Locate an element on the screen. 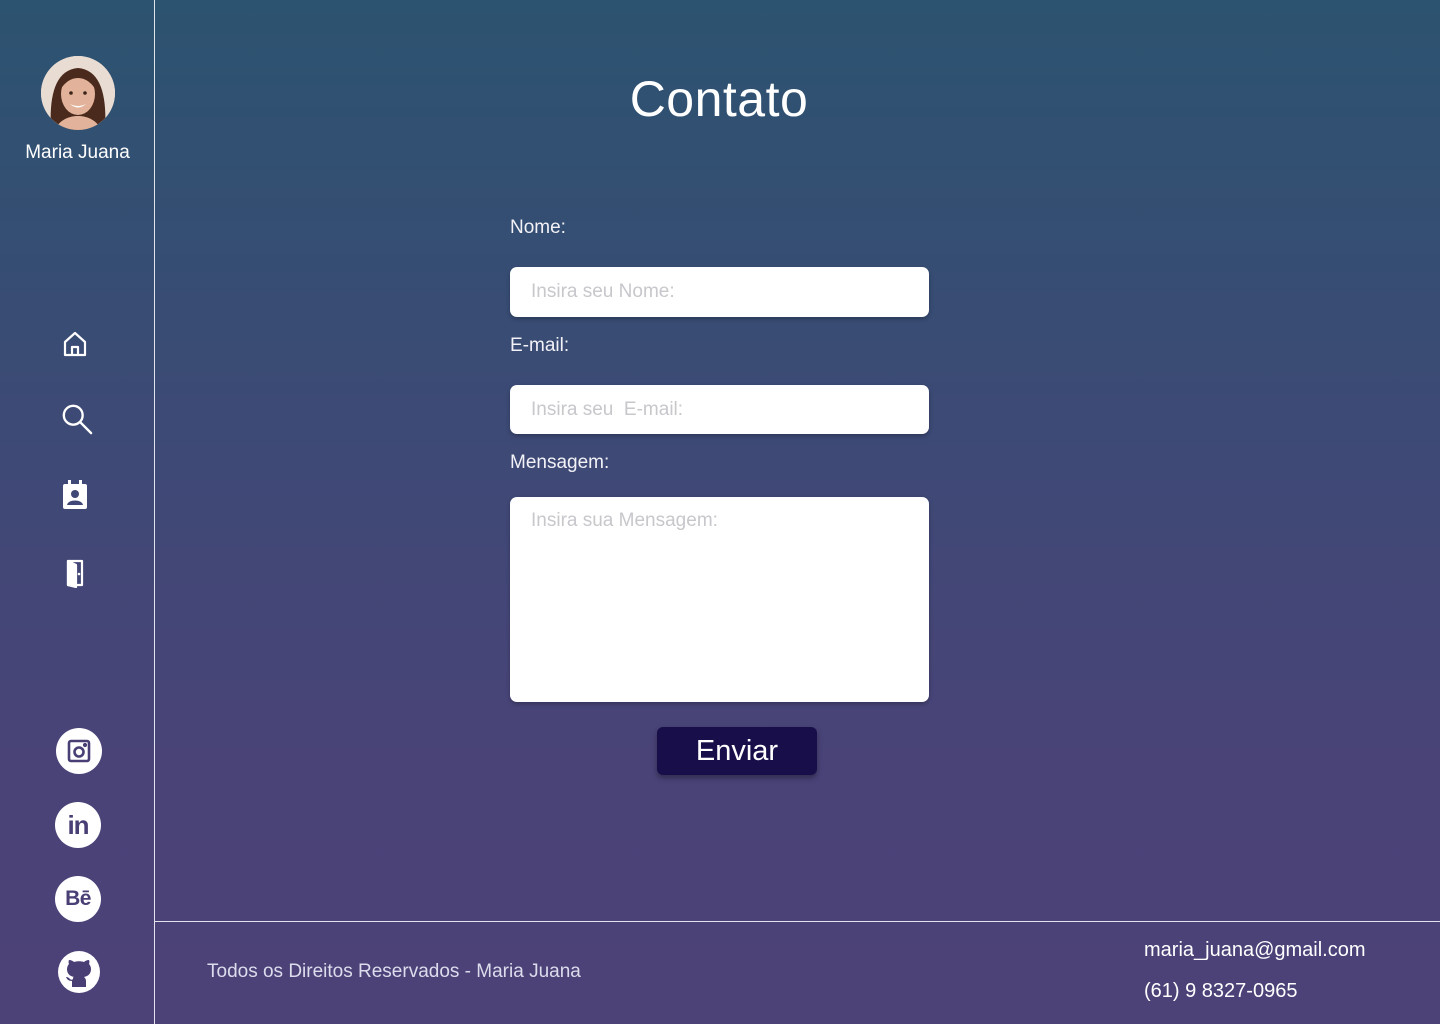 This screenshot has height=1024, width=1440. profile-name: Maria Juana is located at coordinates (77, 152).